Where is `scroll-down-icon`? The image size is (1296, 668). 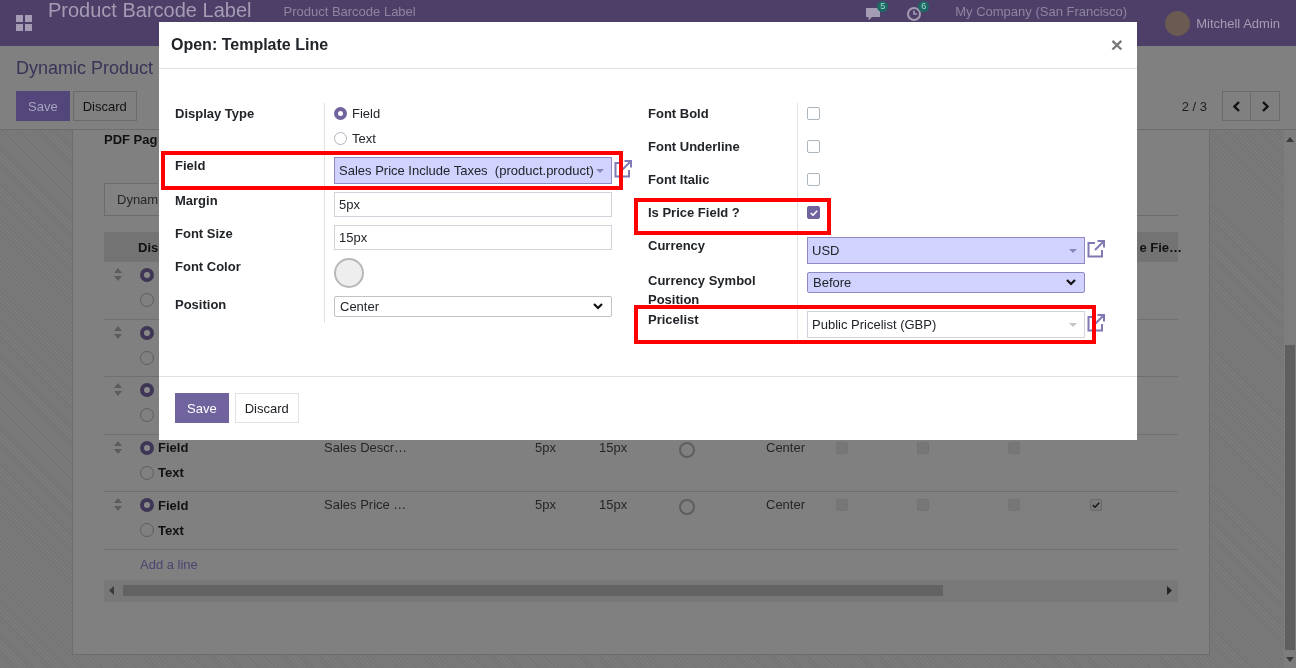 scroll-down-icon is located at coordinates (1290, 659).